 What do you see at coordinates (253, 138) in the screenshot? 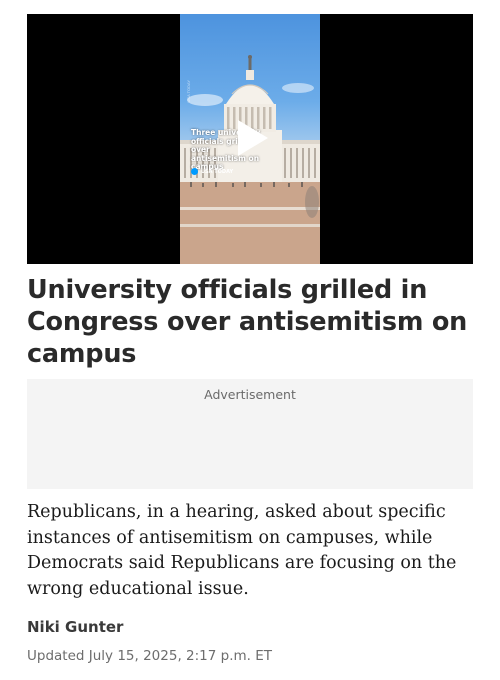
I see `play-icon` at bounding box center [253, 138].